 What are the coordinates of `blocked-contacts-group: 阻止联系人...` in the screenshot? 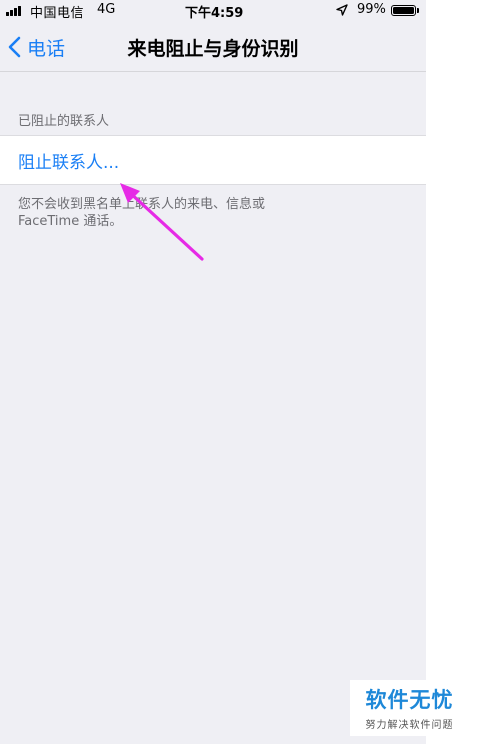 It's located at (213, 160).